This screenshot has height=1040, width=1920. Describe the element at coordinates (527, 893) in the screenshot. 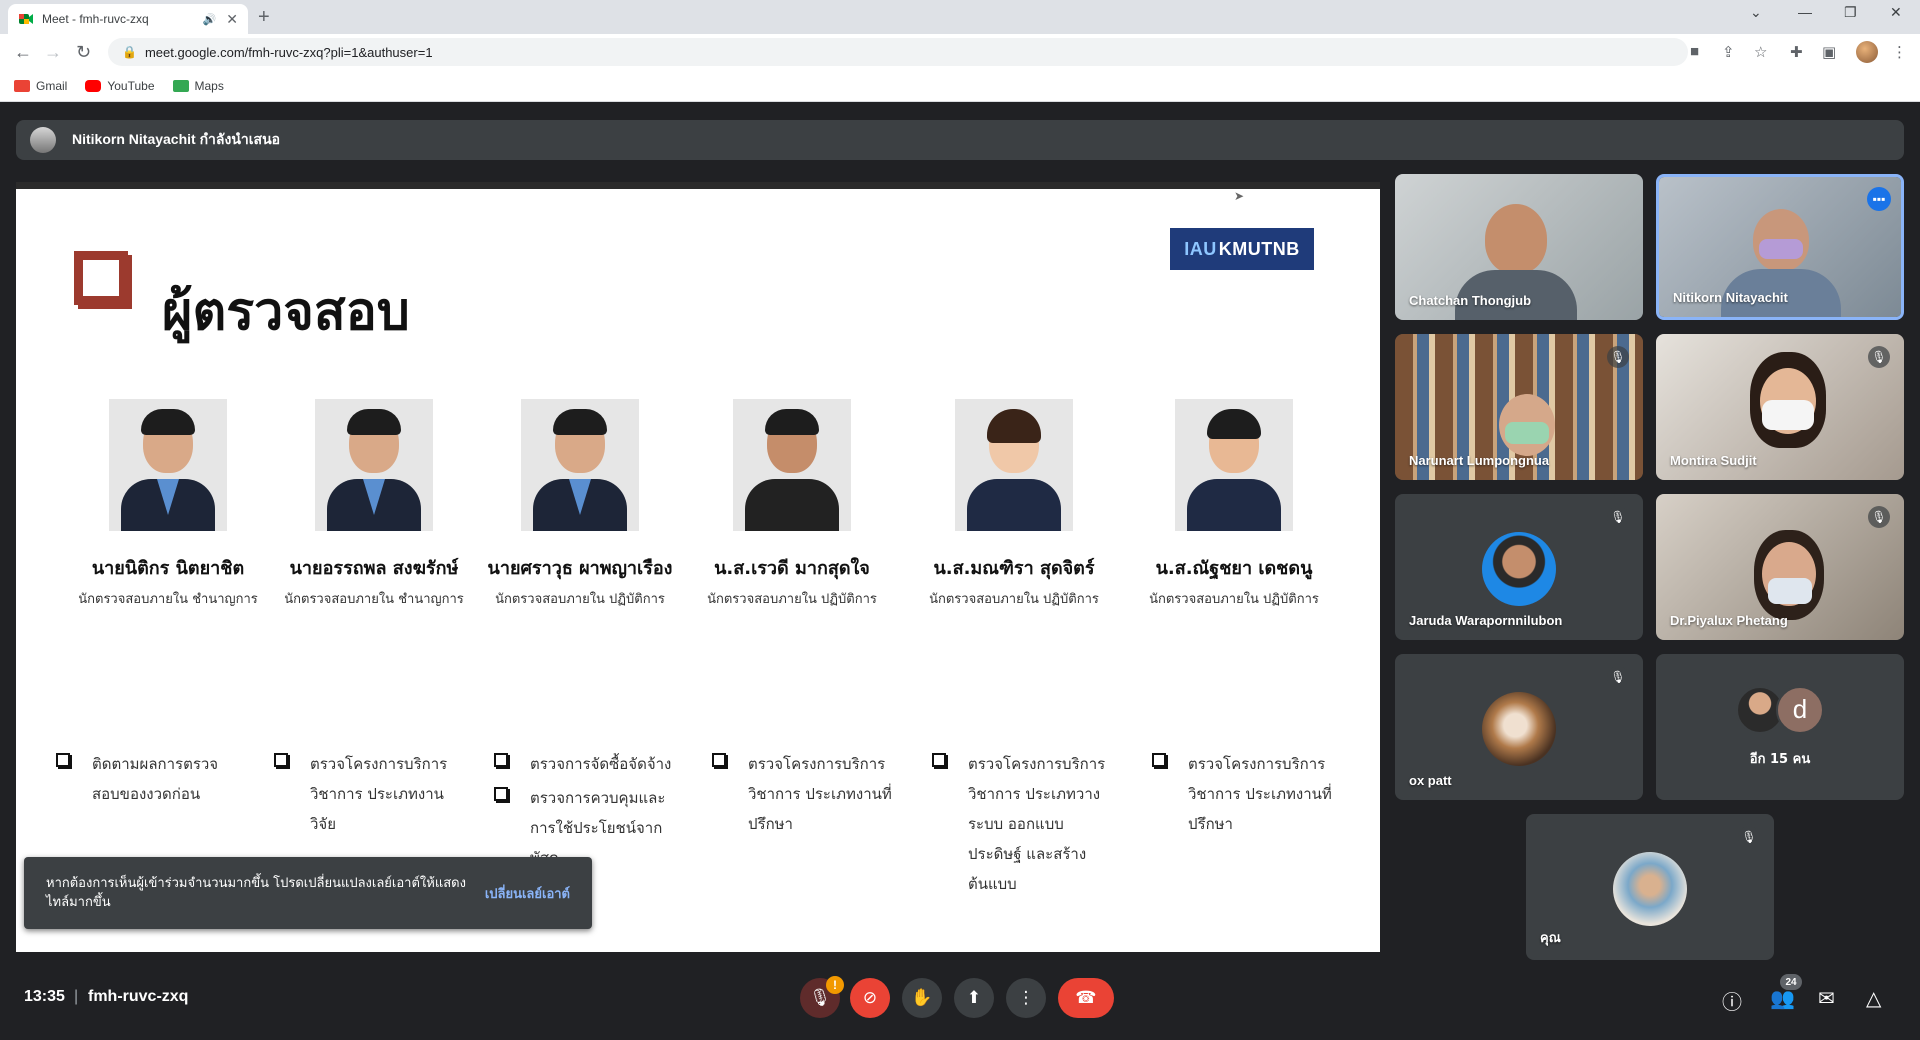

I see `change-layout-button: เปลี่ยนเลย์เอาต์` at that location.